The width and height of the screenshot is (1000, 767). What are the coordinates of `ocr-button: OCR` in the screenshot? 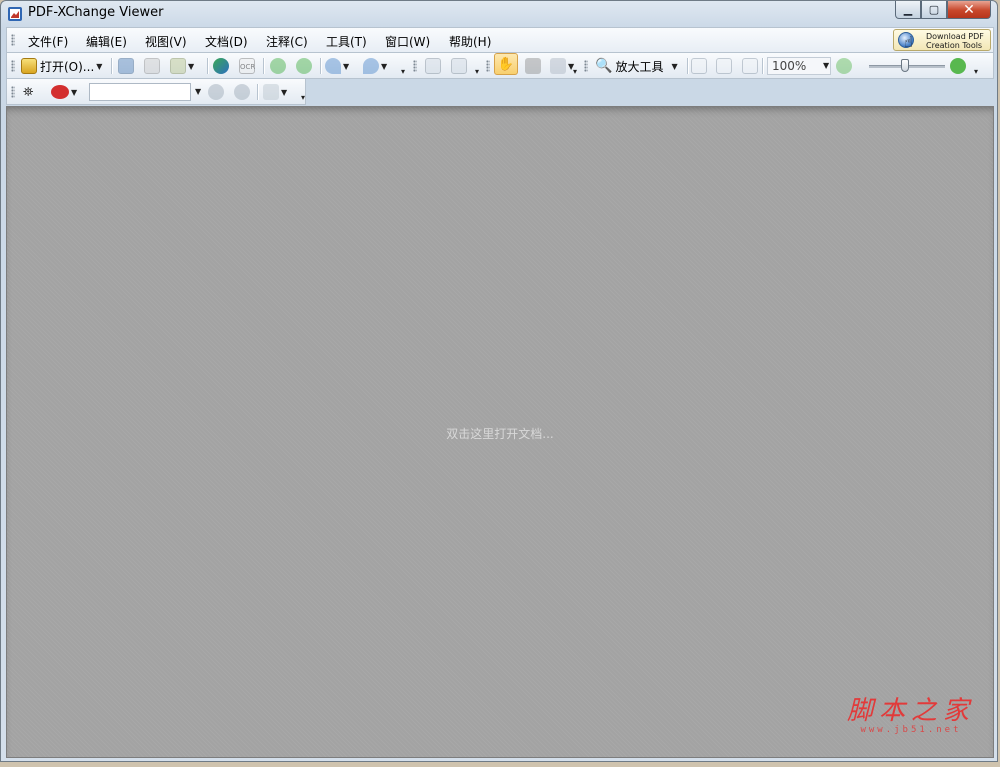 It's located at (247, 66).